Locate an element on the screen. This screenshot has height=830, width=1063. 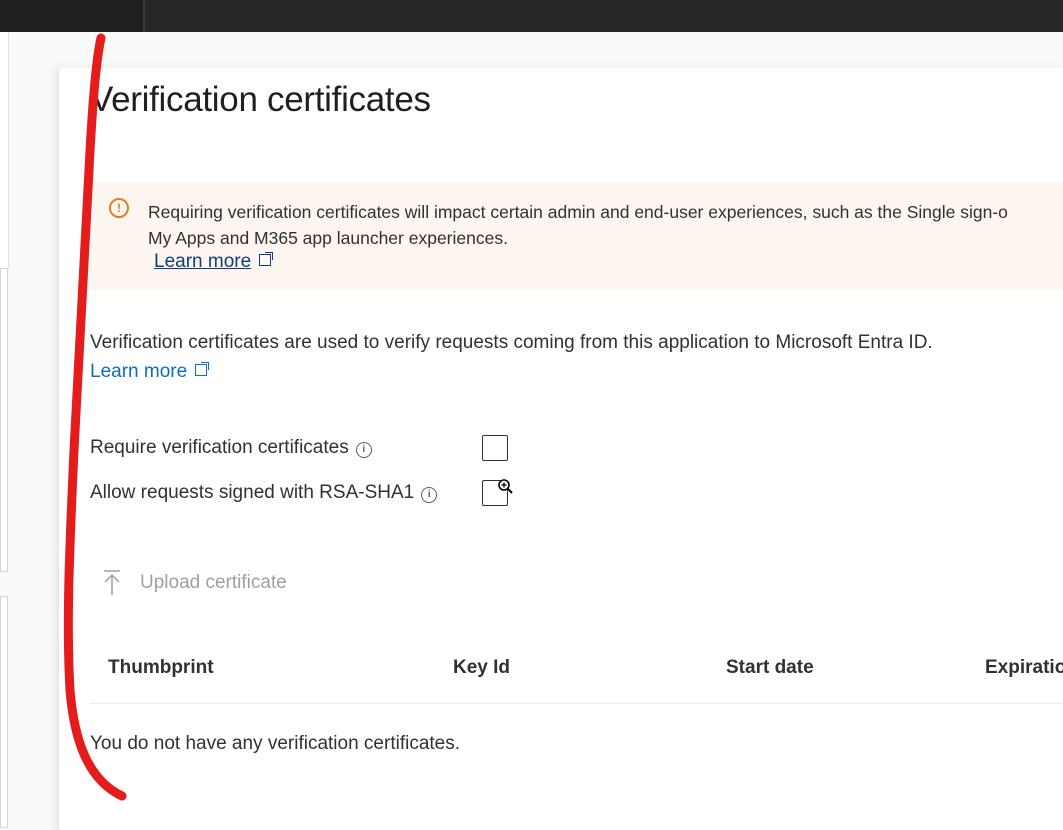
top-bar is located at coordinates (531, 16).